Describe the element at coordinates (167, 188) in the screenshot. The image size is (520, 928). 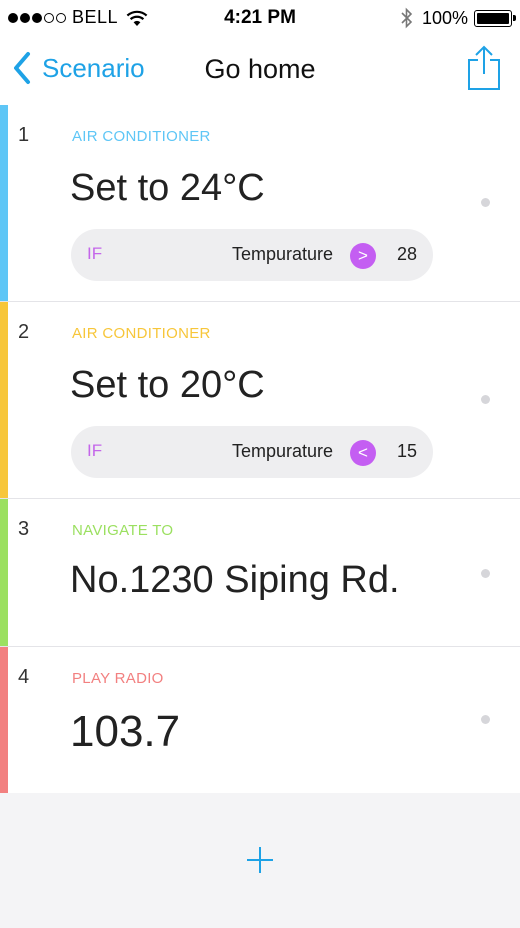
I see `step-value: Set to 24°C` at that location.